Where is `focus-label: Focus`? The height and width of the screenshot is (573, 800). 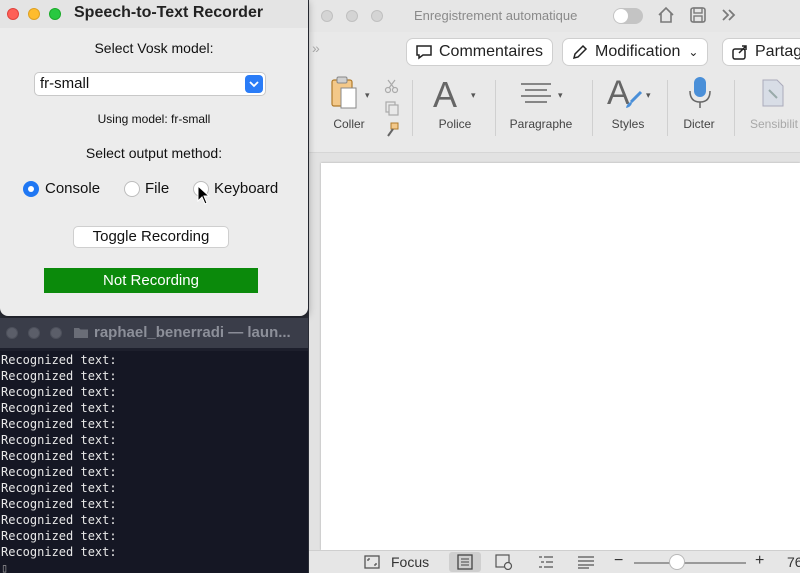
focus-label: Focus is located at coordinates (410, 562).